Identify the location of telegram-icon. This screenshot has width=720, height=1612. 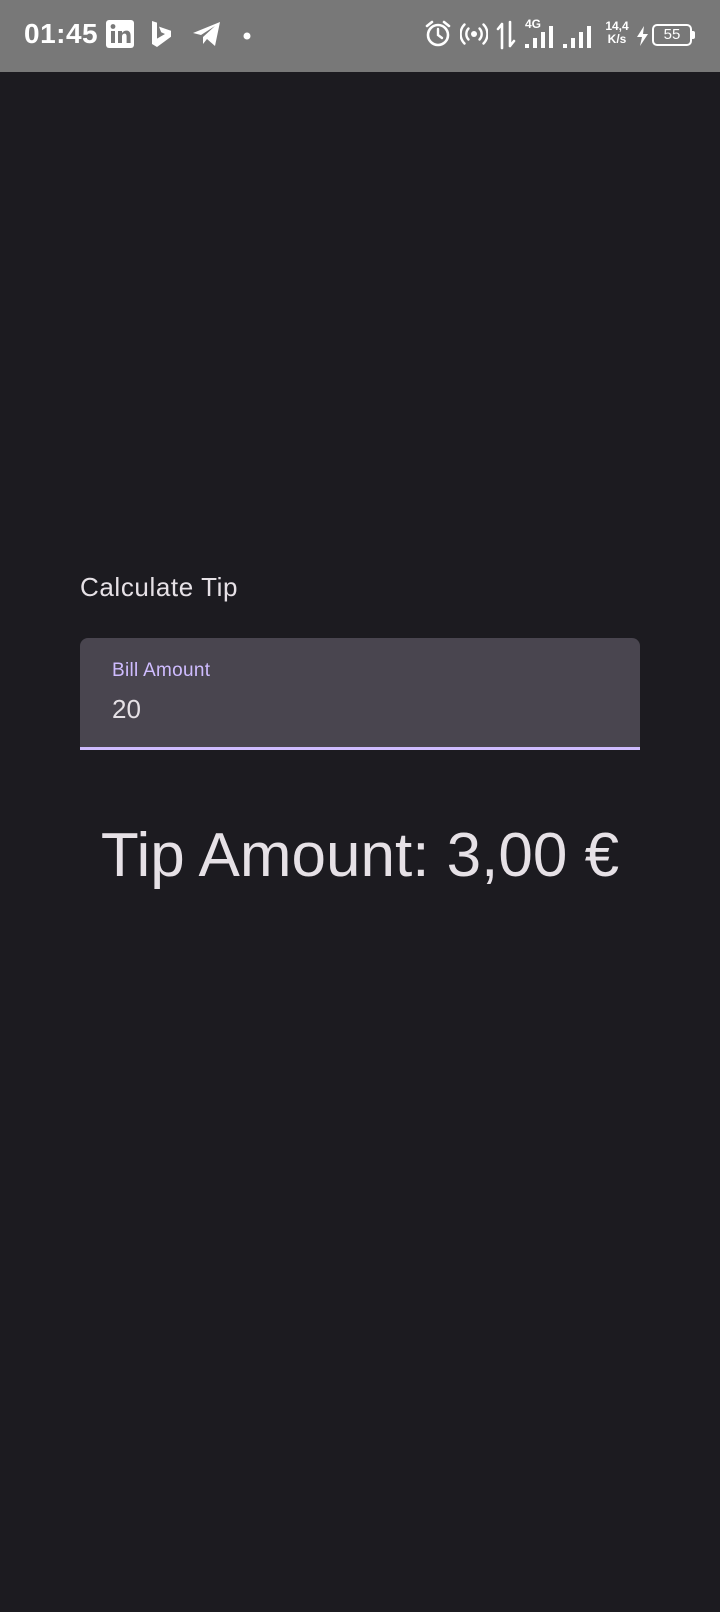
(207, 36).